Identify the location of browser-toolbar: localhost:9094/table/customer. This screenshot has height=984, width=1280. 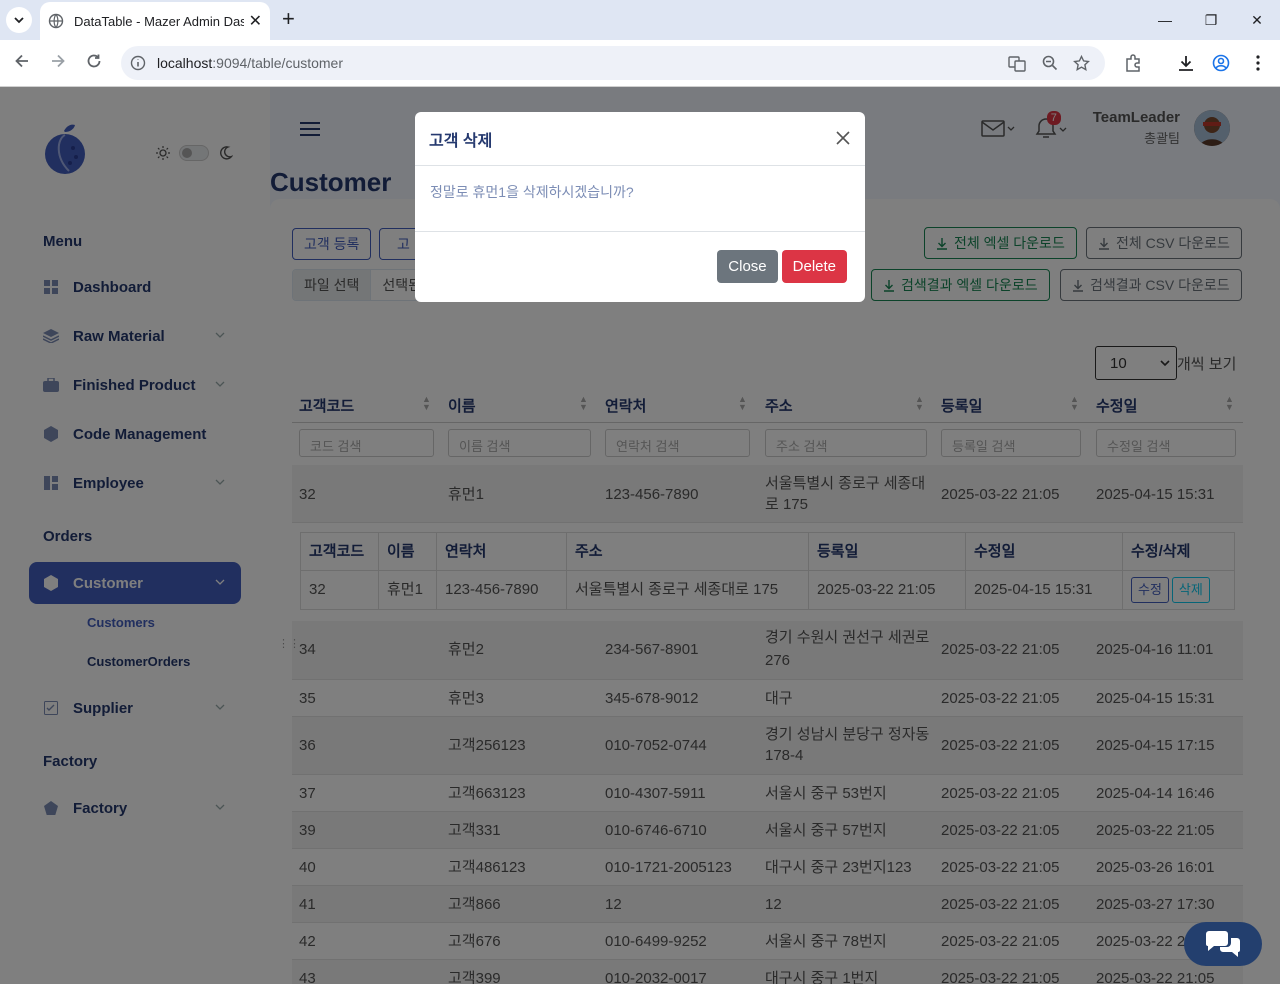
(640, 63).